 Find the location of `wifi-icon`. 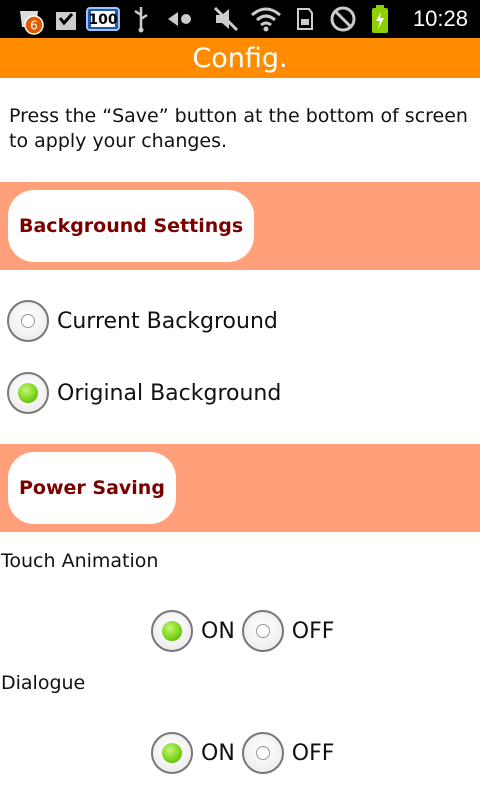

wifi-icon is located at coordinates (266, 19).